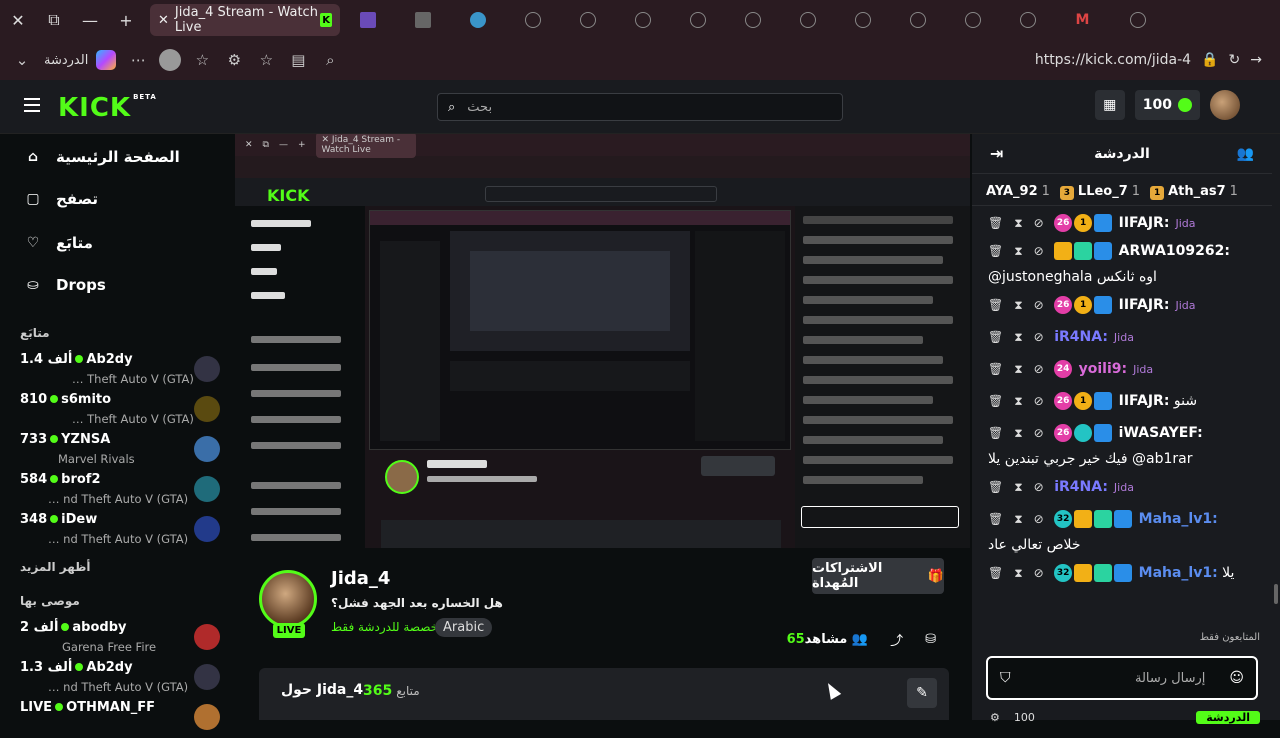  I want to click on search-page-icon: ⌕, so click(330, 60).